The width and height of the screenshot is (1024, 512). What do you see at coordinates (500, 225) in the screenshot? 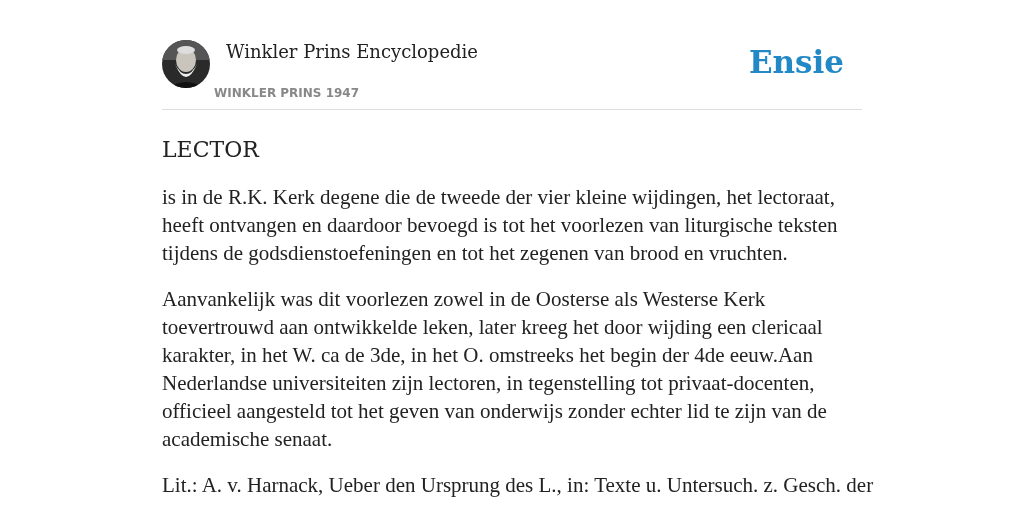
I see `paragraph: is in de R.K. Kerk degene die de tweede der vier kleine wijdingen, het lectoraat, heeft ontvangen en daardoor bevoegd is tot het voorlezen van liturgische teksten tijdens de godsdienstoefeningen en tot het zegenen van brood en vruchten.` at bounding box center [500, 225].